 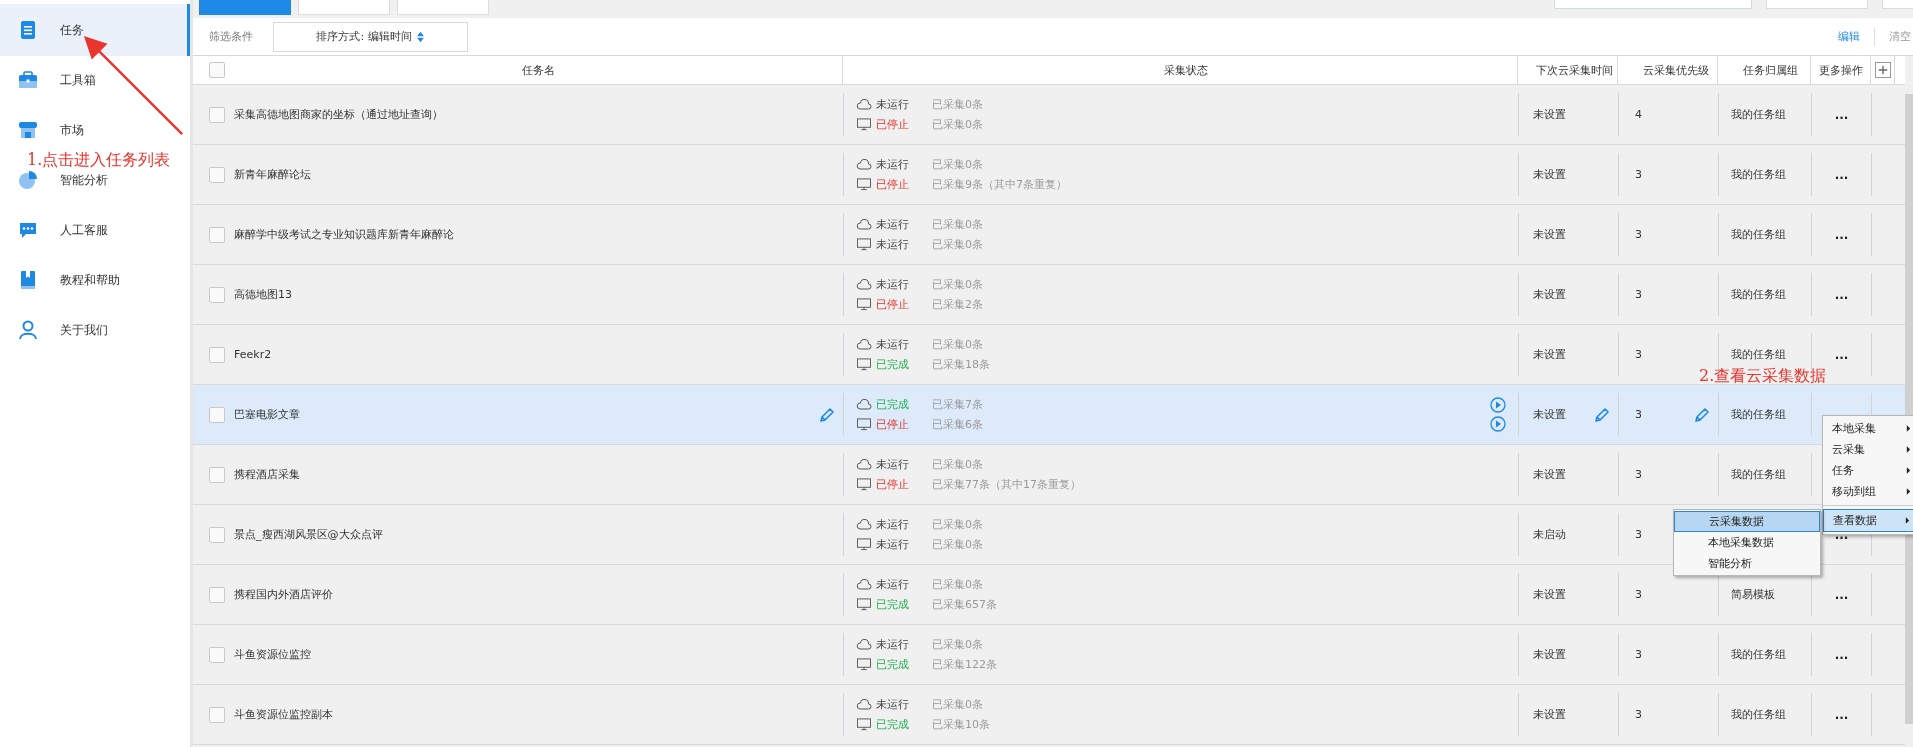 I want to click on task-name: Feekr2, so click(x=253, y=354).